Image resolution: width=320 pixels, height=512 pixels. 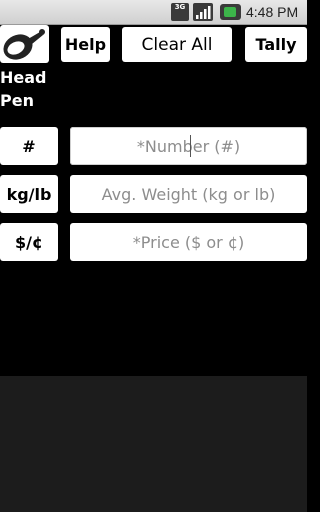 What do you see at coordinates (230, 12) in the screenshot?
I see `battery-charging-icon` at bounding box center [230, 12].